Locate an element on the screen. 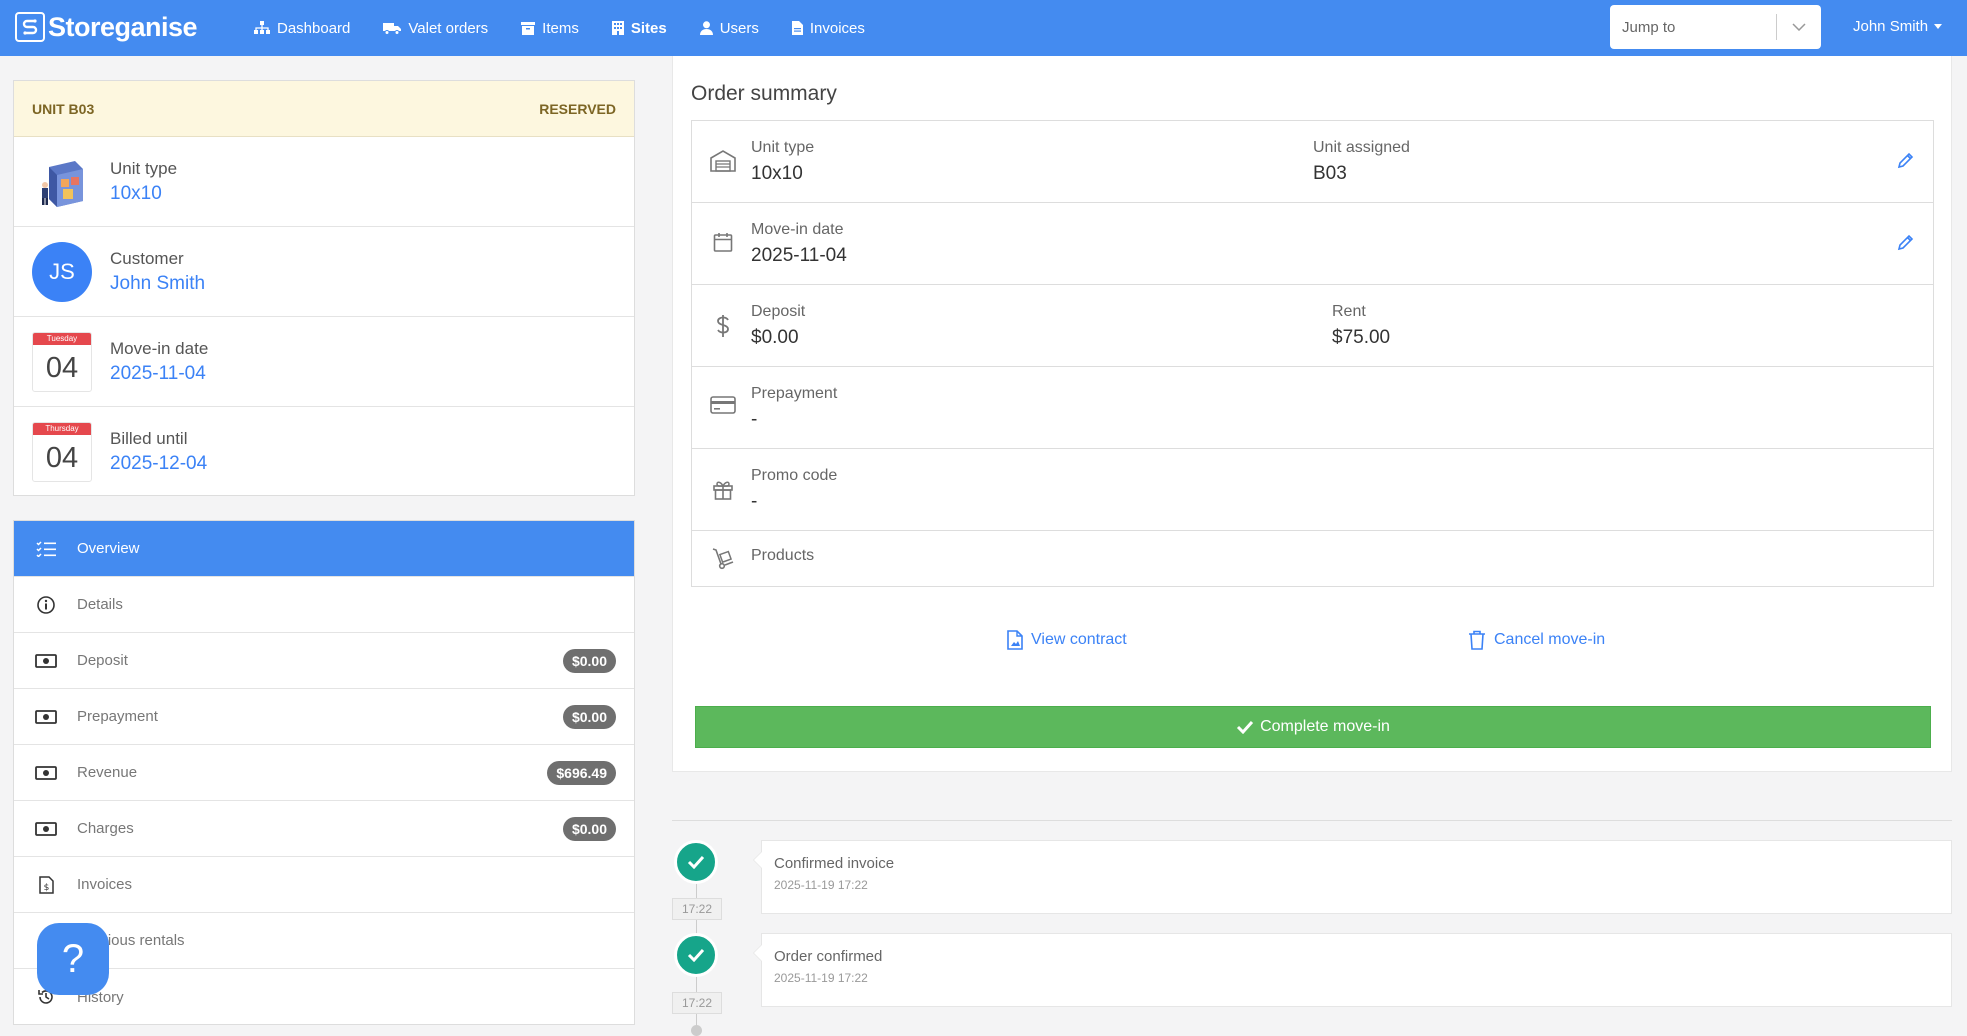 The image size is (1967, 1036). status-badge: RESERVED is located at coordinates (577, 108).